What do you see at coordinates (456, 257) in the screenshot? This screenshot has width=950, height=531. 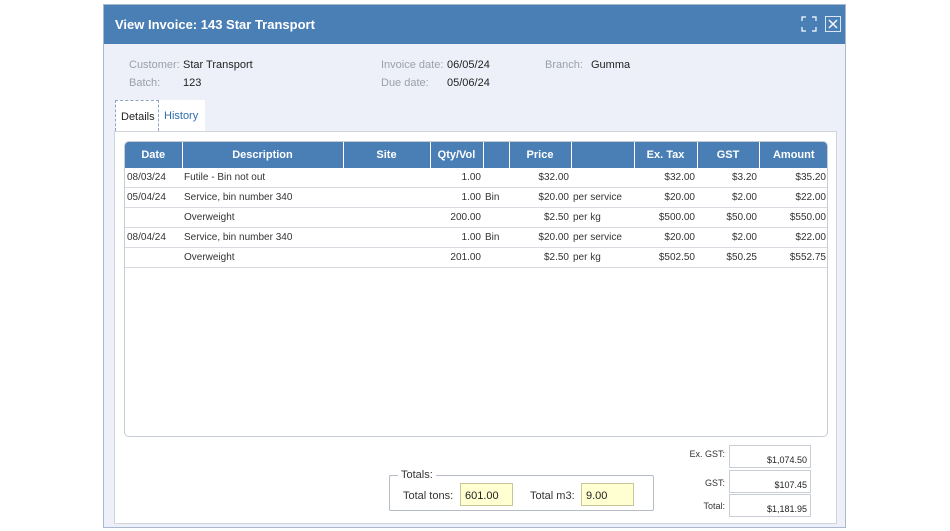 I see `cell-qty: 201.00` at bounding box center [456, 257].